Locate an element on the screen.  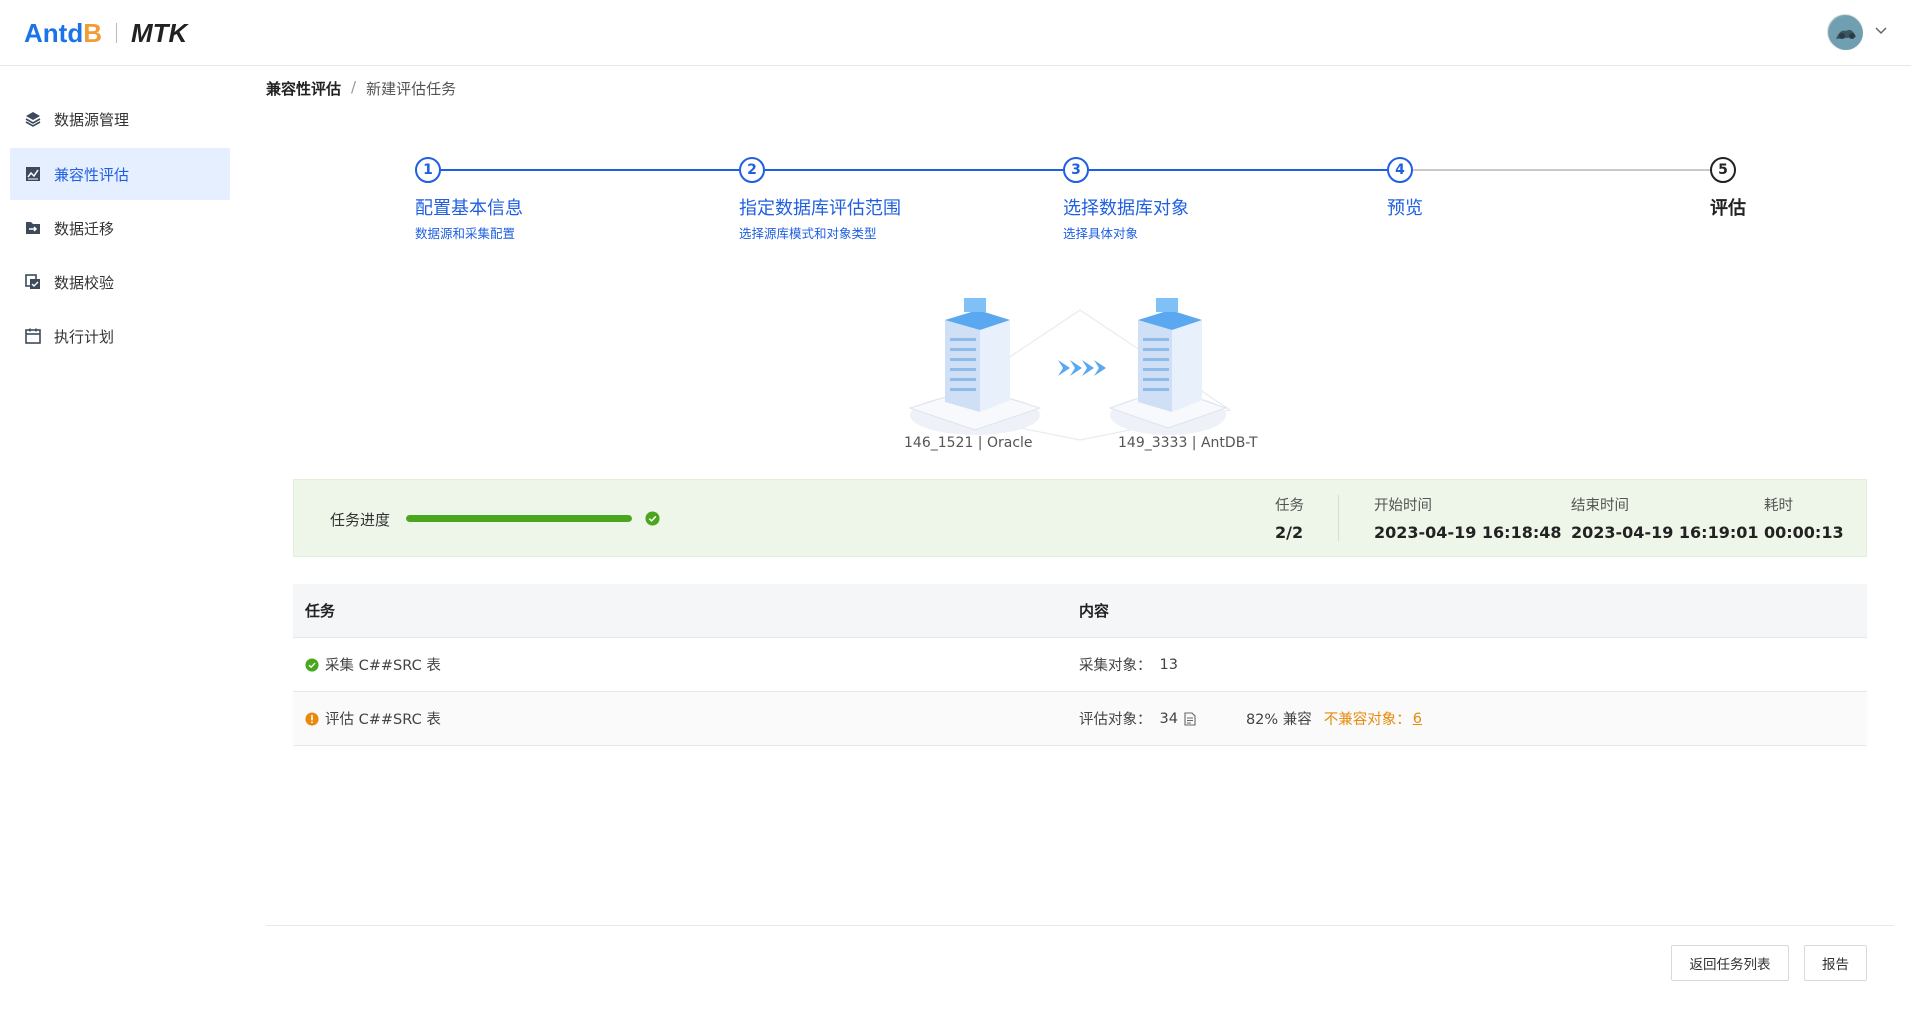
stat-duration: 耗时 00:00:13 is located at coordinates (1804, 518).